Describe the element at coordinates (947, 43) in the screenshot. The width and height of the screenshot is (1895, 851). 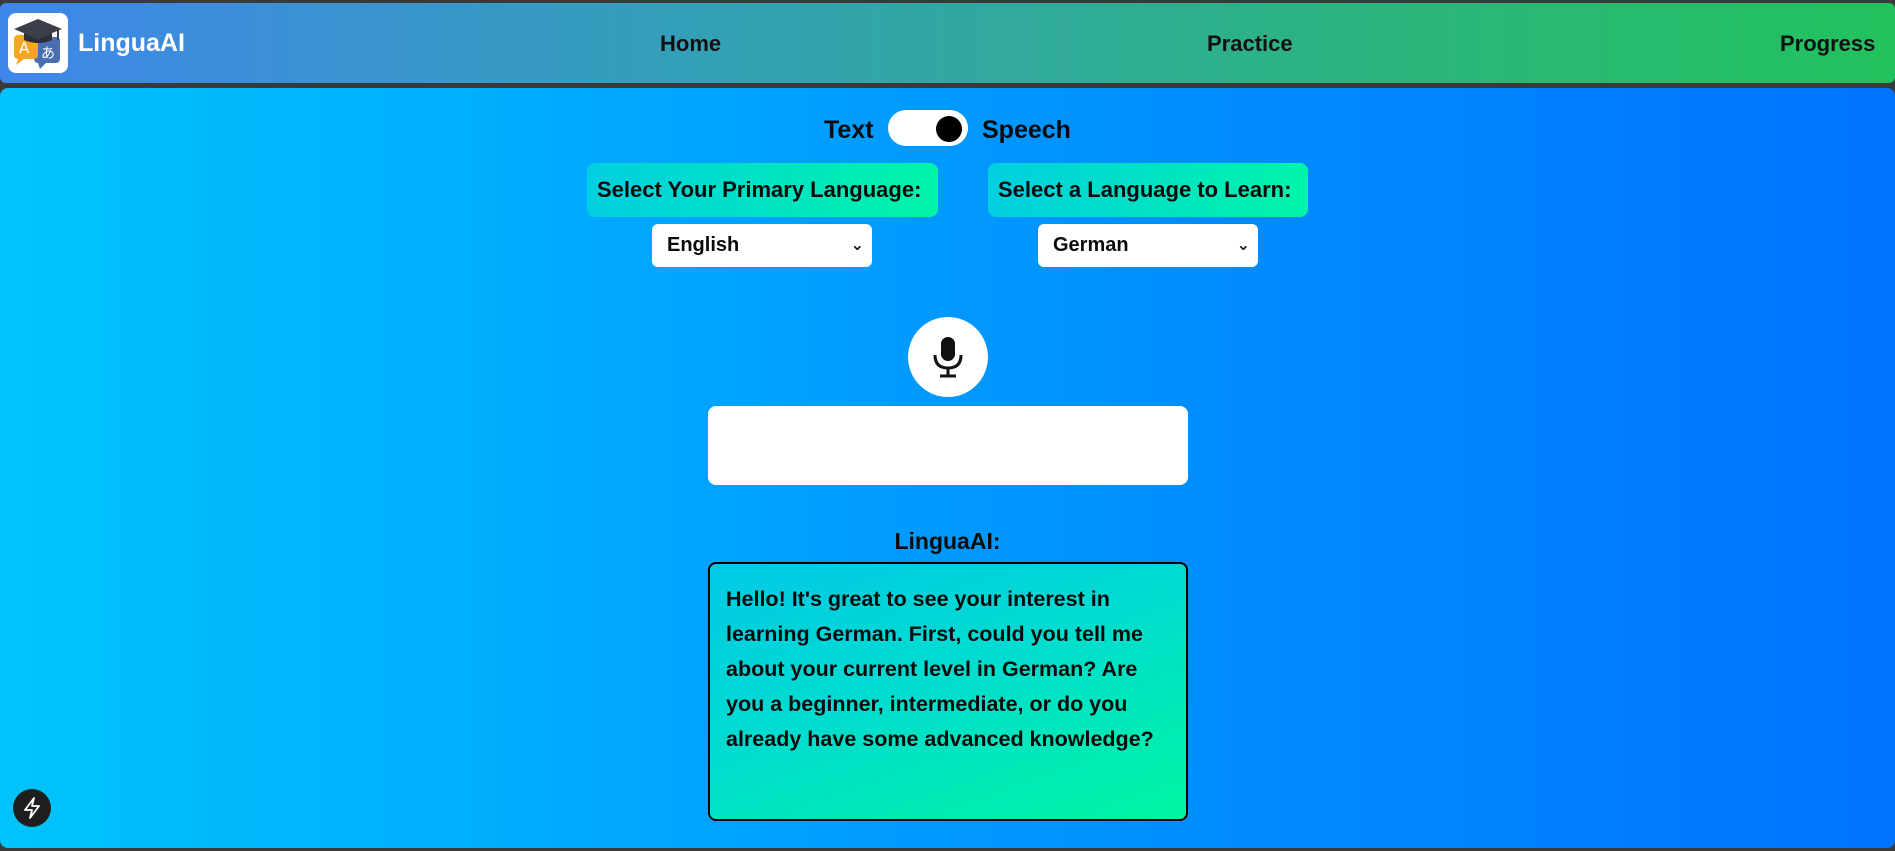
I see `top-navbar: A あ LinguaAI Home Practice Progress` at that location.